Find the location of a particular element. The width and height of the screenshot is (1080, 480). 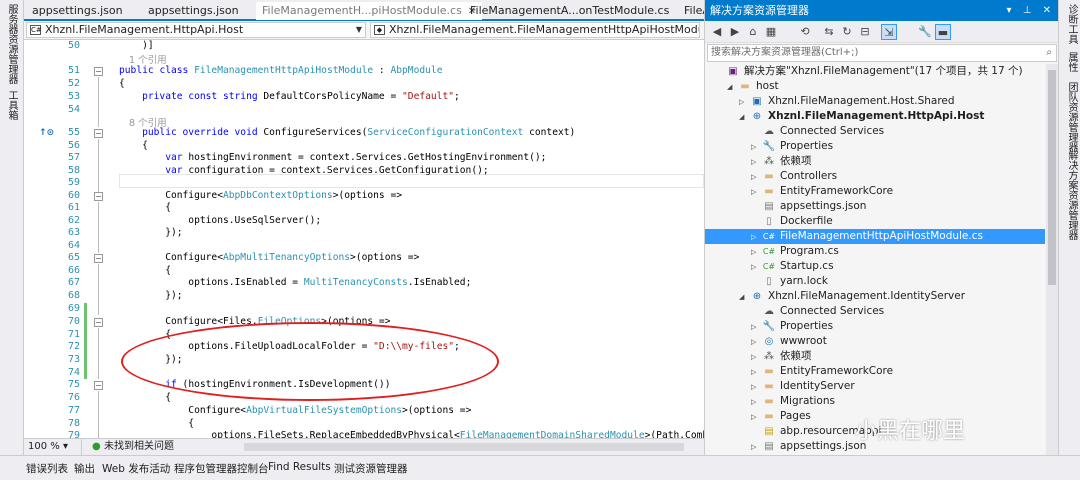

tree-item: ▷ C# Startup.cs is located at coordinates (769, 266).